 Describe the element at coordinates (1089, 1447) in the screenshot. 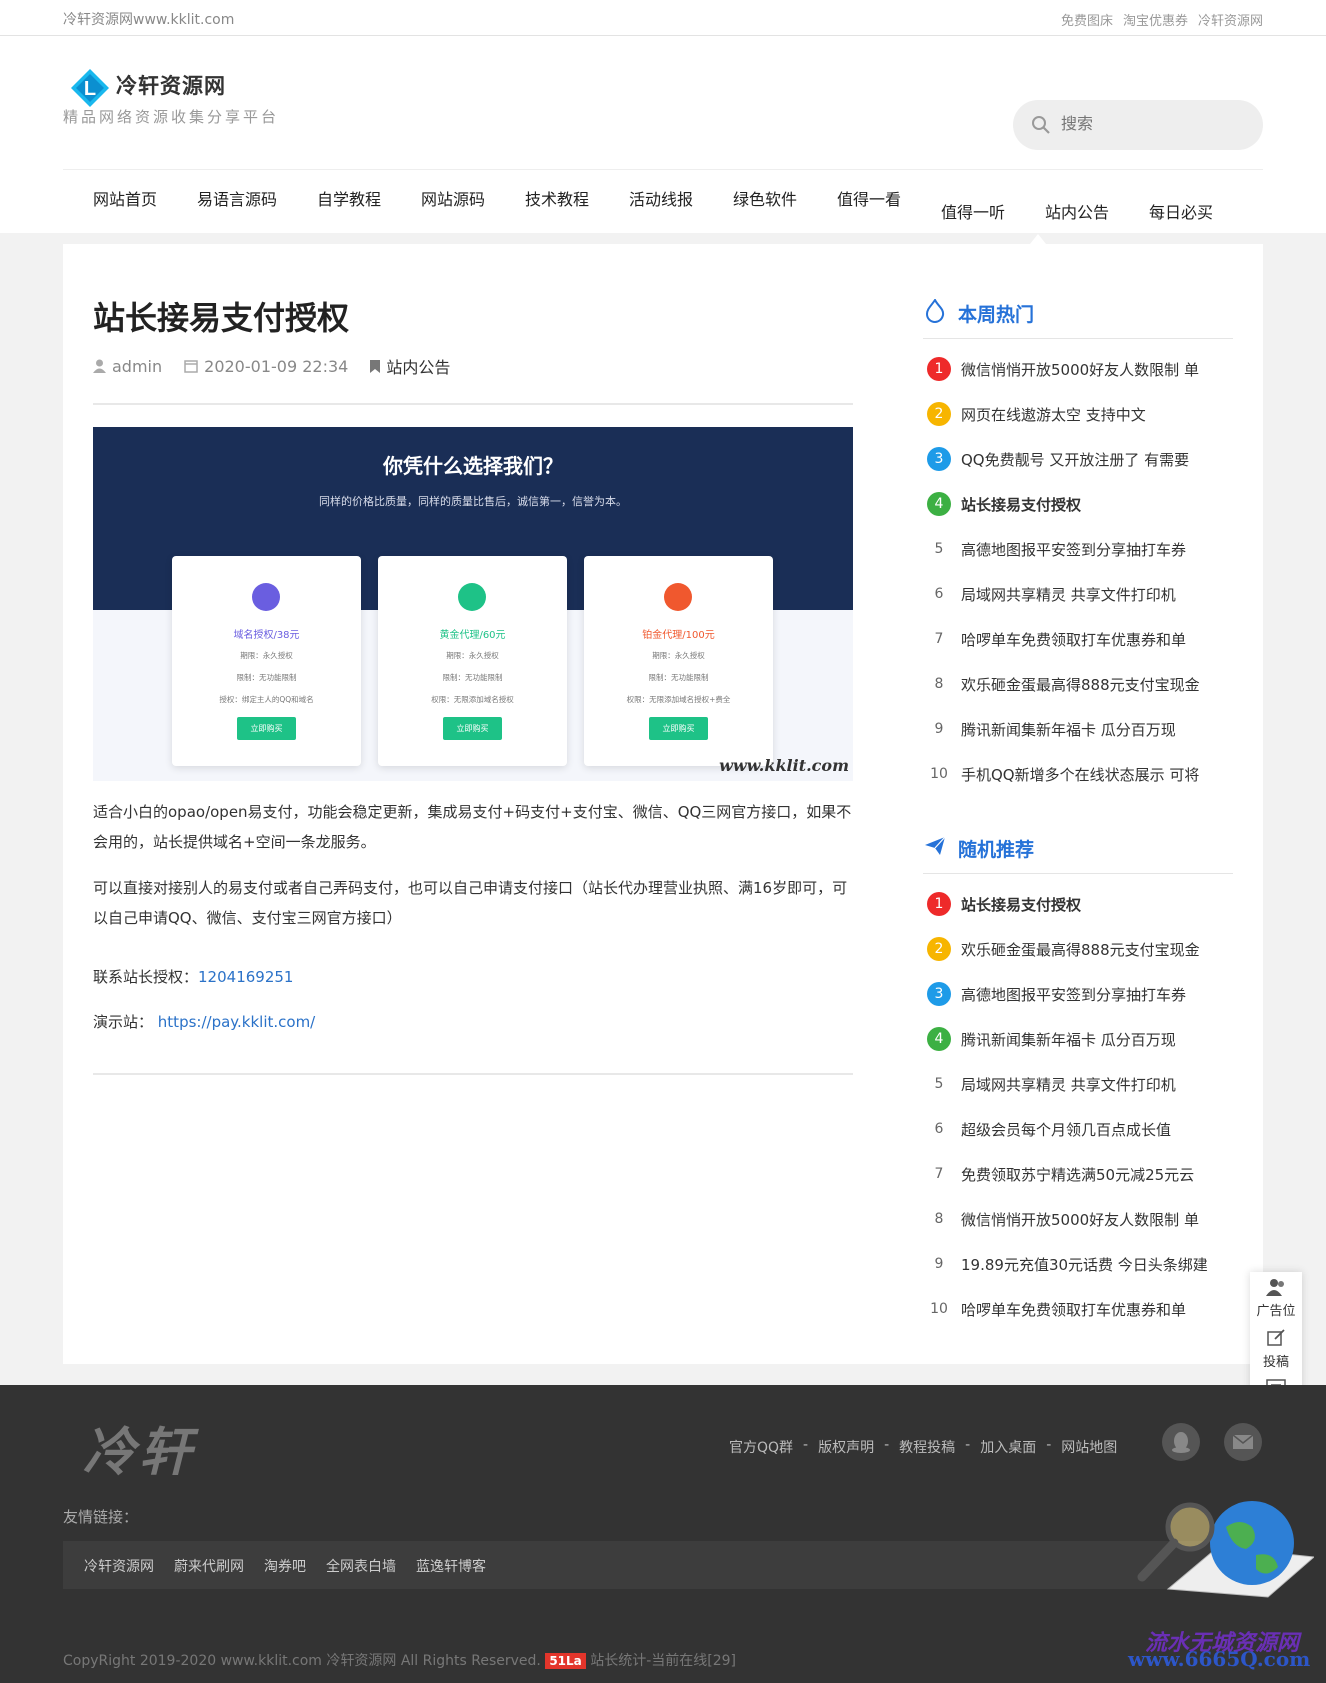

I see `footer-link-sitemap: 网站地图` at that location.